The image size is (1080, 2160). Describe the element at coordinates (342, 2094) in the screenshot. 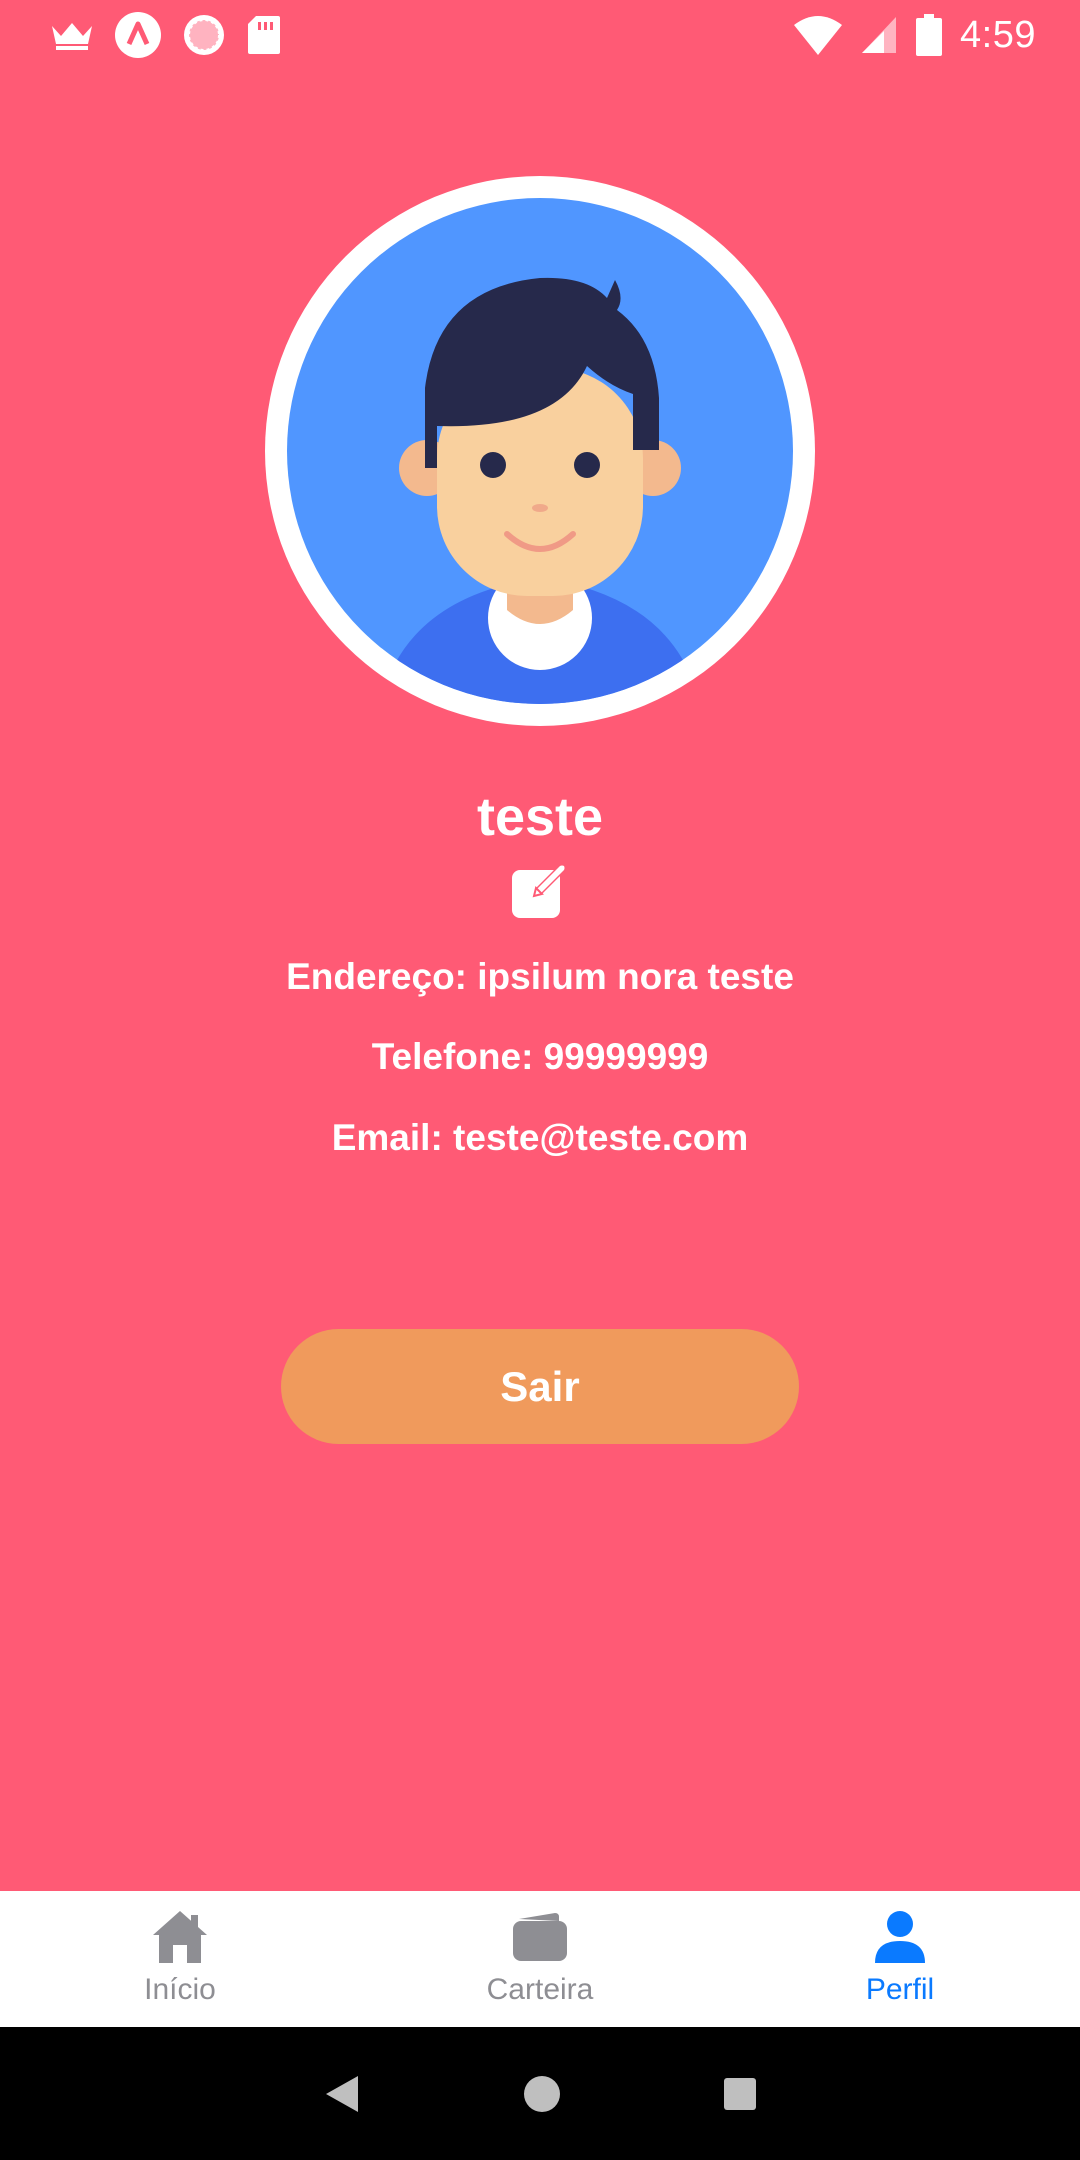

I see `back-icon` at that location.